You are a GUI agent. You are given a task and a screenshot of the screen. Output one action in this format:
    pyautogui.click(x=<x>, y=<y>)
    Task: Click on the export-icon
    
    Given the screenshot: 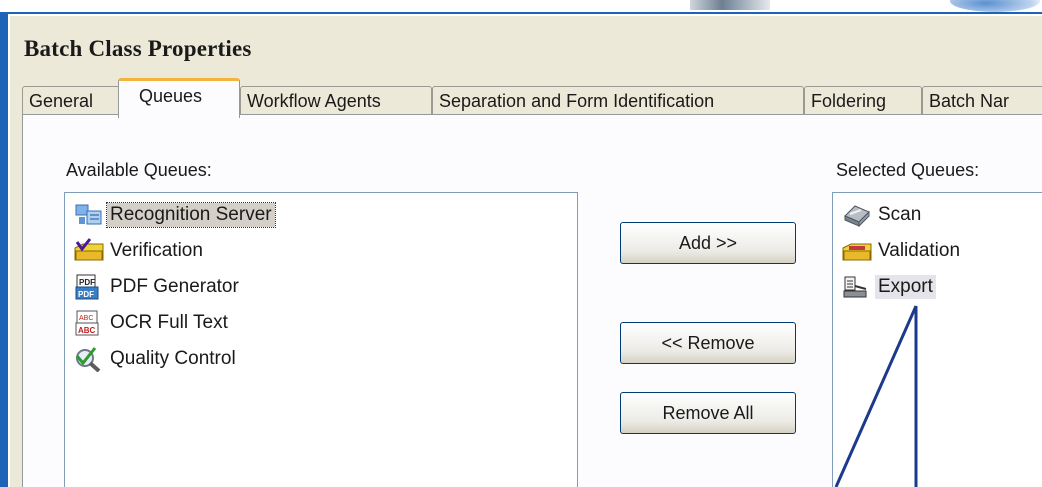 What is the action you would take?
    pyautogui.click(x=858, y=287)
    